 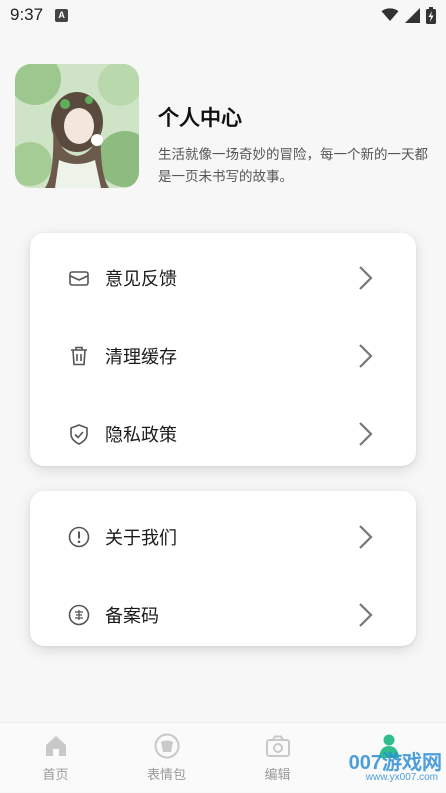 I want to click on profile-header: 个人中心 生活就像一场奇妙的冒险，每一个新的一天都是一页未书写的故事。, so click(x=225, y=126).